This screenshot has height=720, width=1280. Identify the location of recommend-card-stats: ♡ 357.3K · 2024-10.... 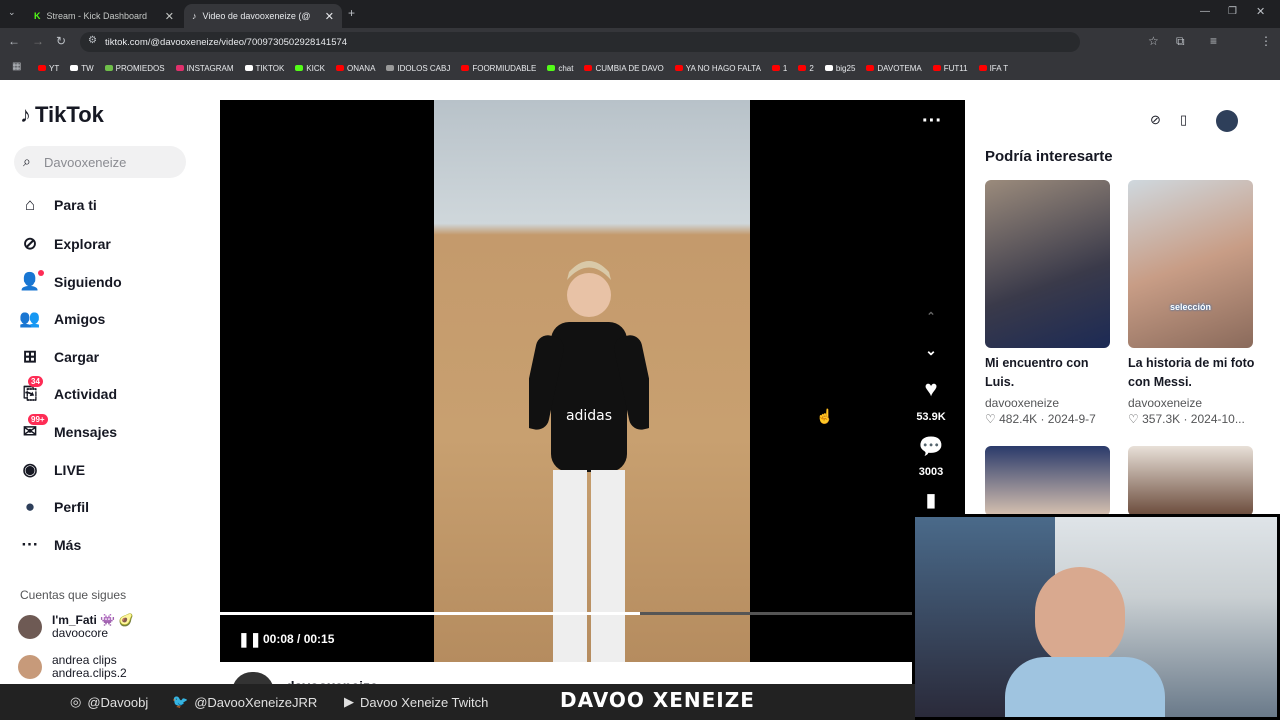
(1186, 419).